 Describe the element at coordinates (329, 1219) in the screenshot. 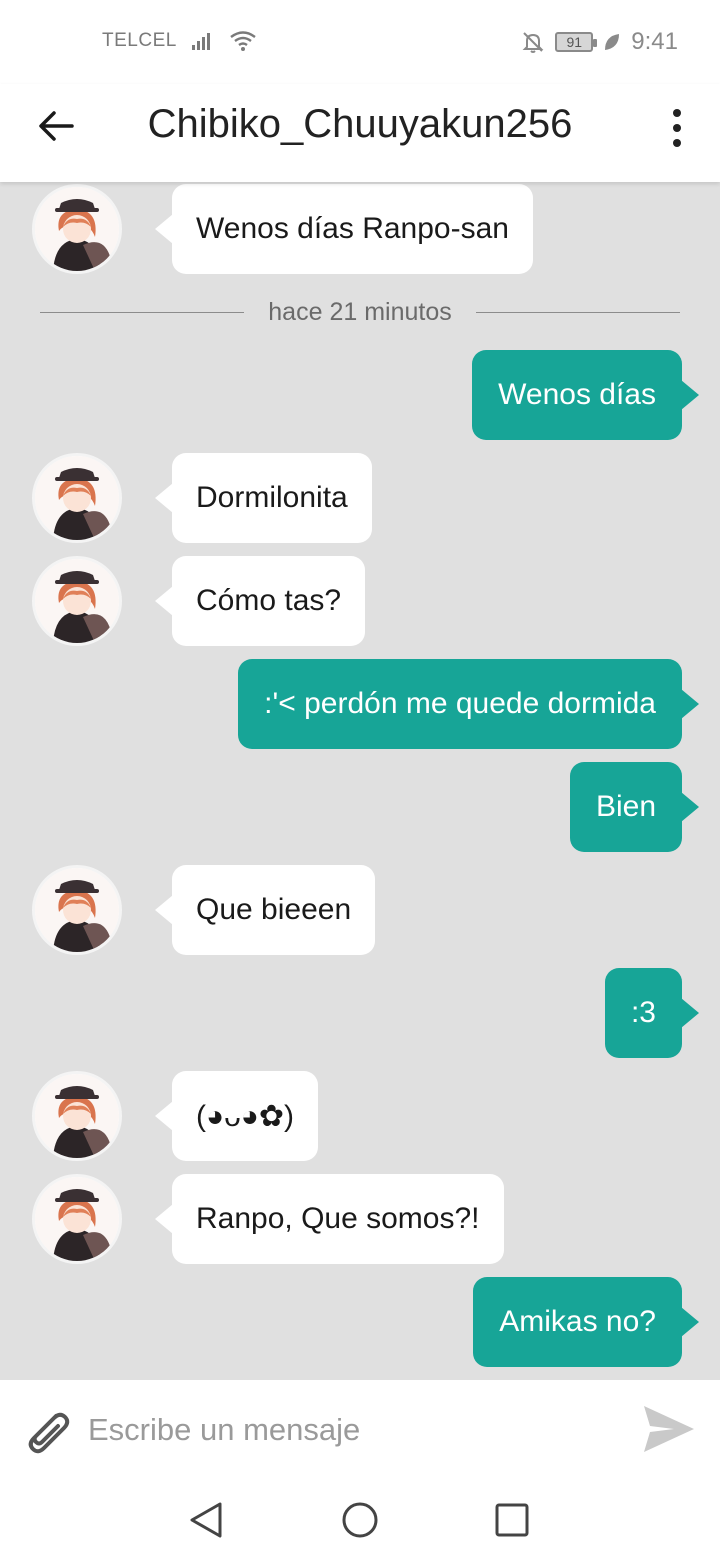

I see `incoming-message: Ranpo, Que somos?!` at that location.